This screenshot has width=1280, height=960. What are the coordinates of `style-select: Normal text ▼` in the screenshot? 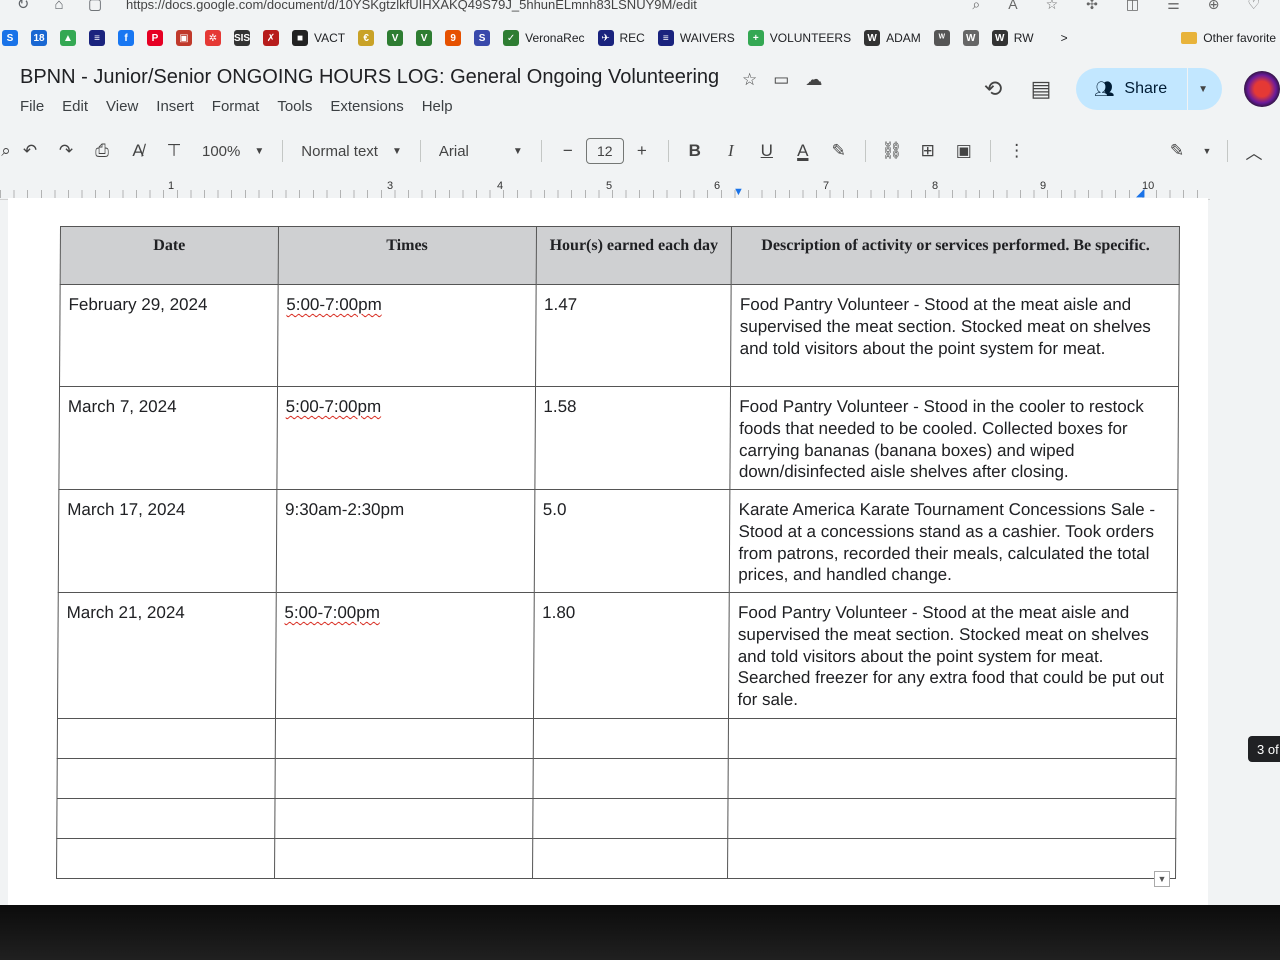 It's located at (351, 151).